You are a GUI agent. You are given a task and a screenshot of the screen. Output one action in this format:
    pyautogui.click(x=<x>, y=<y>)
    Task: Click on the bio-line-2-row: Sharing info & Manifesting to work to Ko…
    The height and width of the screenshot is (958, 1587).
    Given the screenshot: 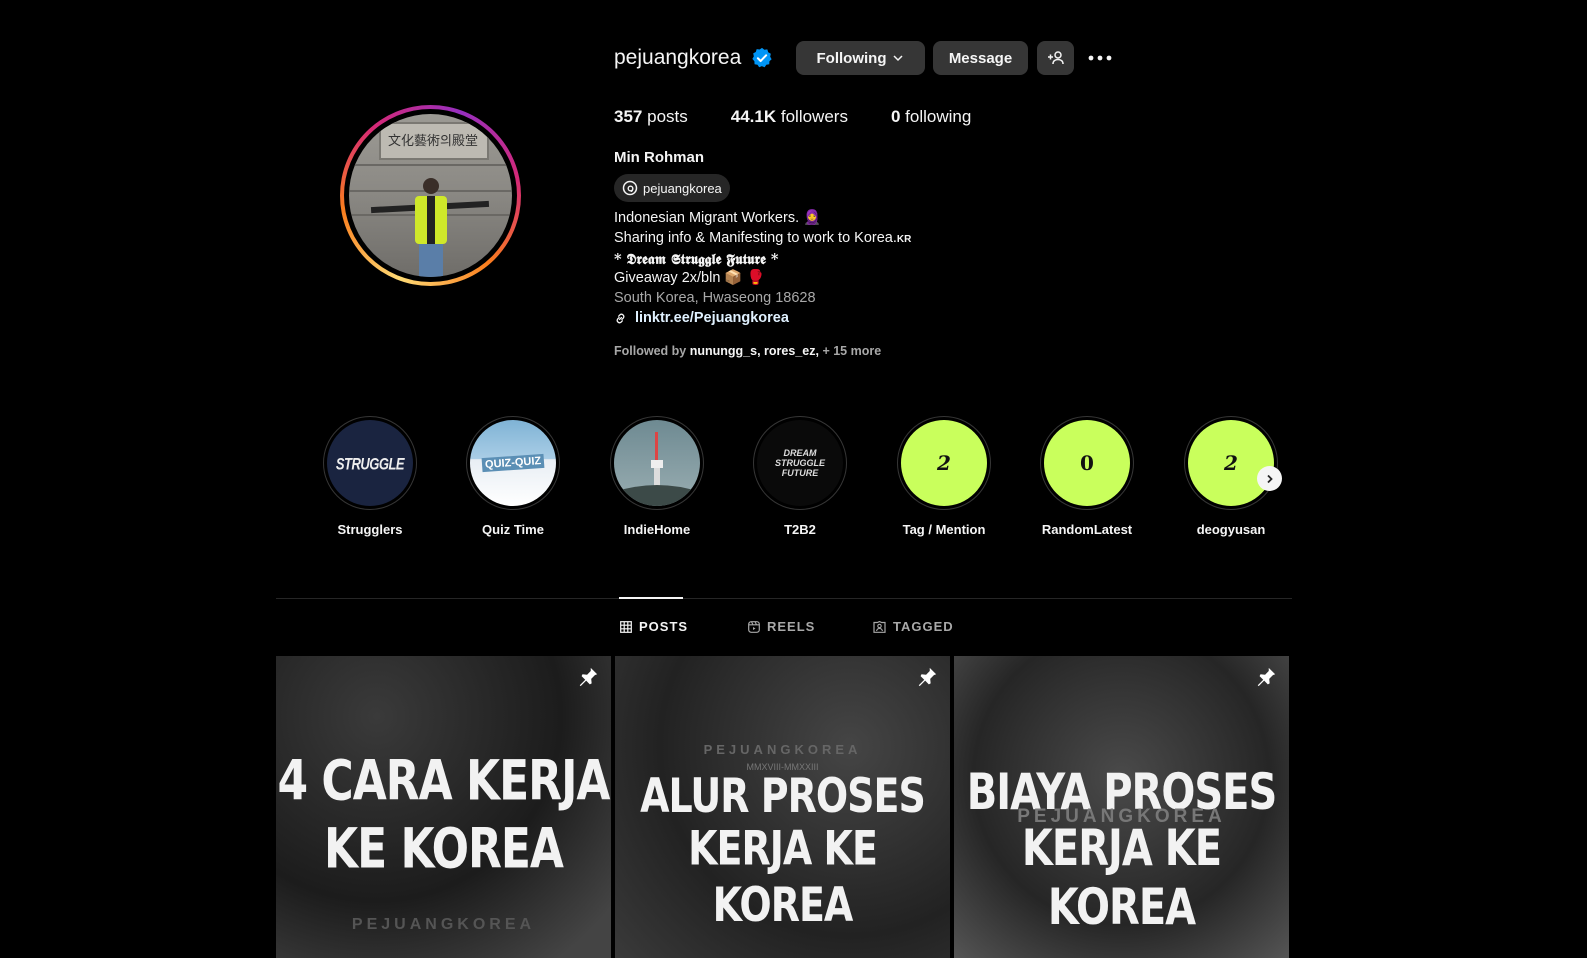 What is the action you would take?
    pyautogui.click(x=762, y=239)
    